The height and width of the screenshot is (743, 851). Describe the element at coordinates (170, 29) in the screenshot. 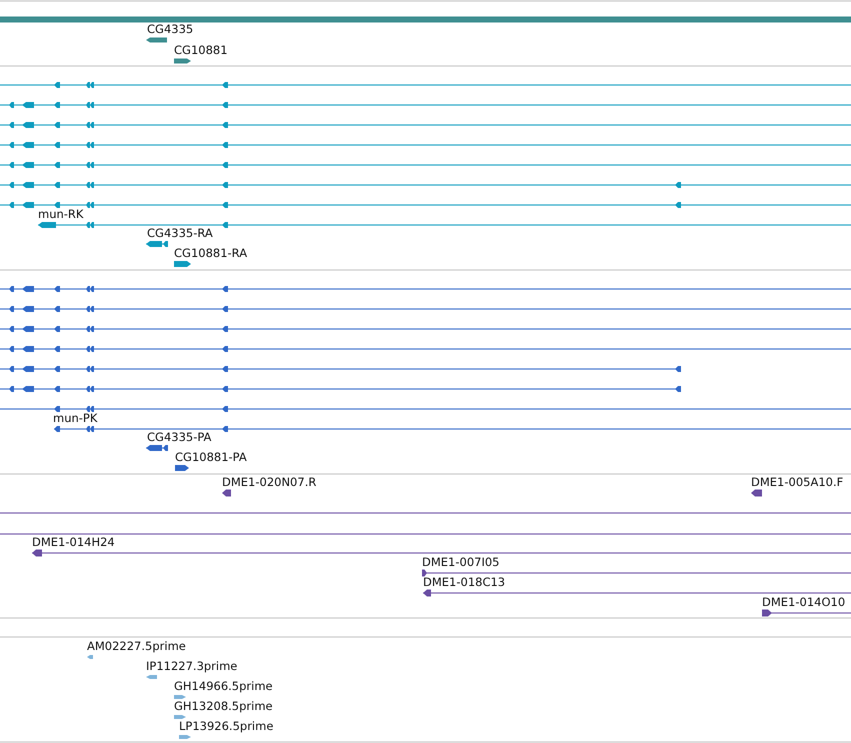

I see `feature-label: CG4335` at that location.